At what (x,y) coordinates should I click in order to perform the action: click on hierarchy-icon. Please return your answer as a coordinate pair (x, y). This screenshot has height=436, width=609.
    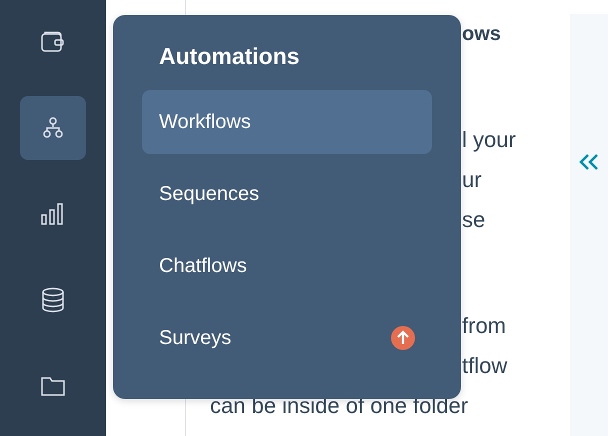
    Looking at the image, I should click on (53, 128).